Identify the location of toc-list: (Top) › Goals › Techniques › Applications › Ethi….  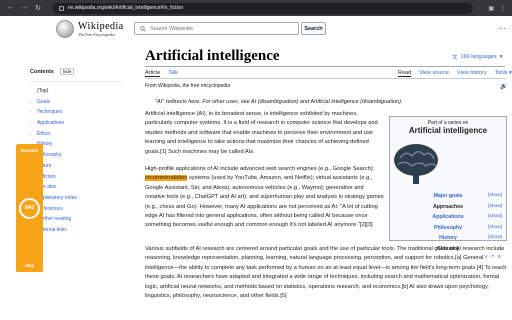
(76, 158).